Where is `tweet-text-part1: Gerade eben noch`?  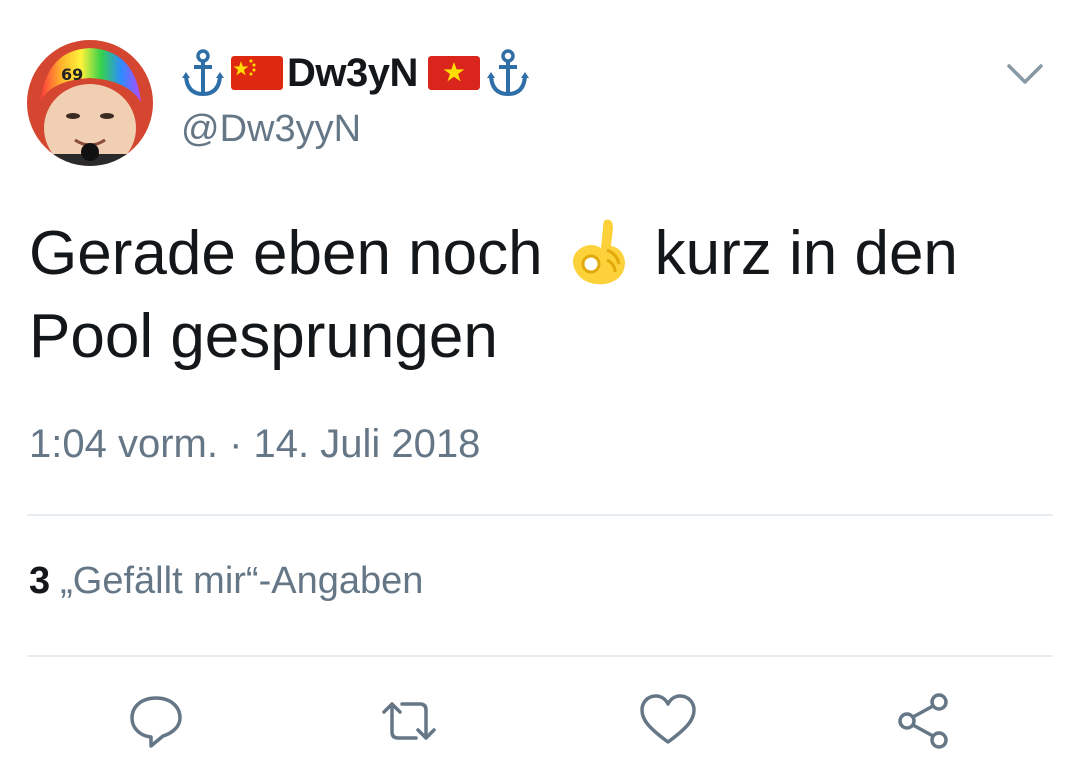 tweet-text-part1: Gerade eben noch is located at coordinates (286, 253).